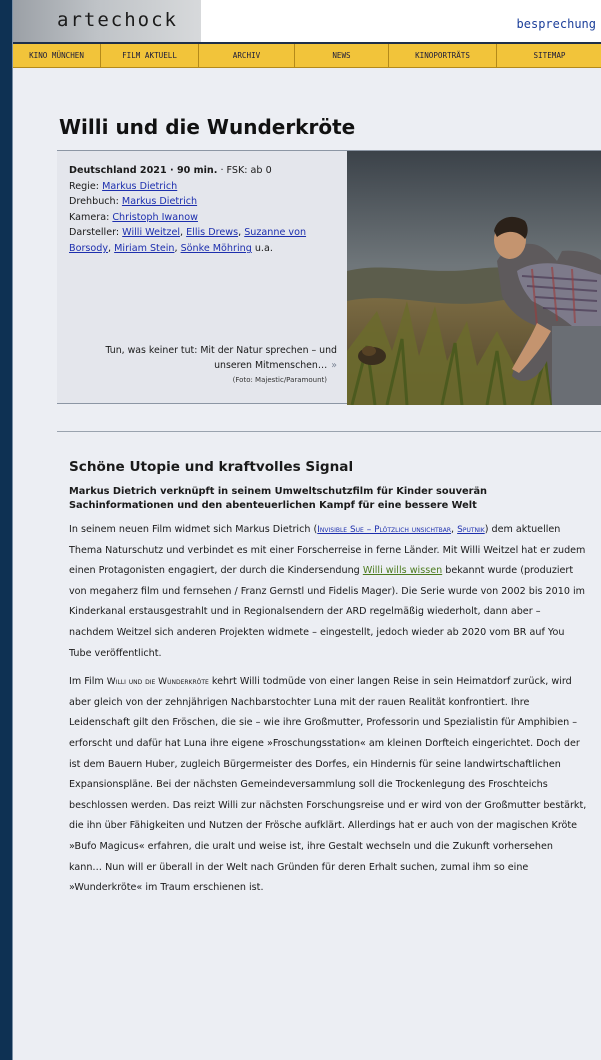 This screenshot has width=601, height=1060. What do you see at coordinates (144, 248) in the screenshot?
I see `cast-link: Miriam Stein` at bounding box center [144, 248].